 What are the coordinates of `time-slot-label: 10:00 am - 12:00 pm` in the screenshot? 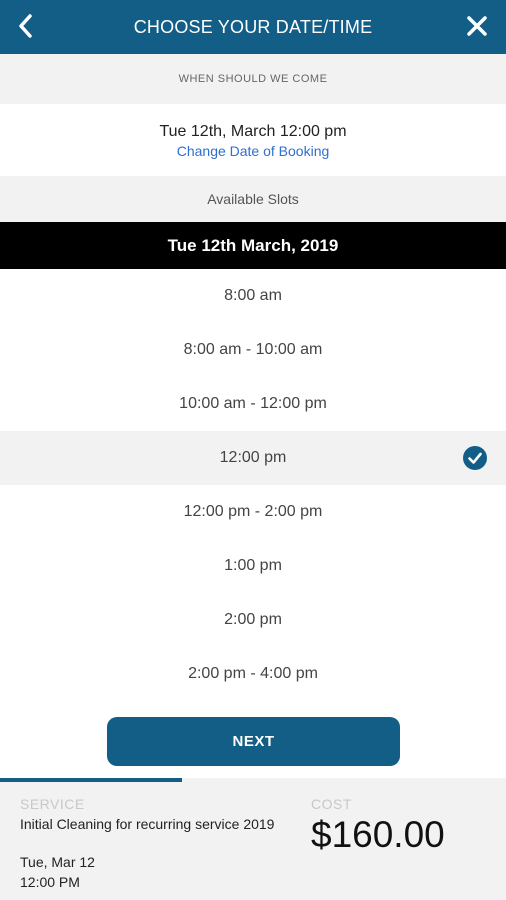 It's located at (253, 403).